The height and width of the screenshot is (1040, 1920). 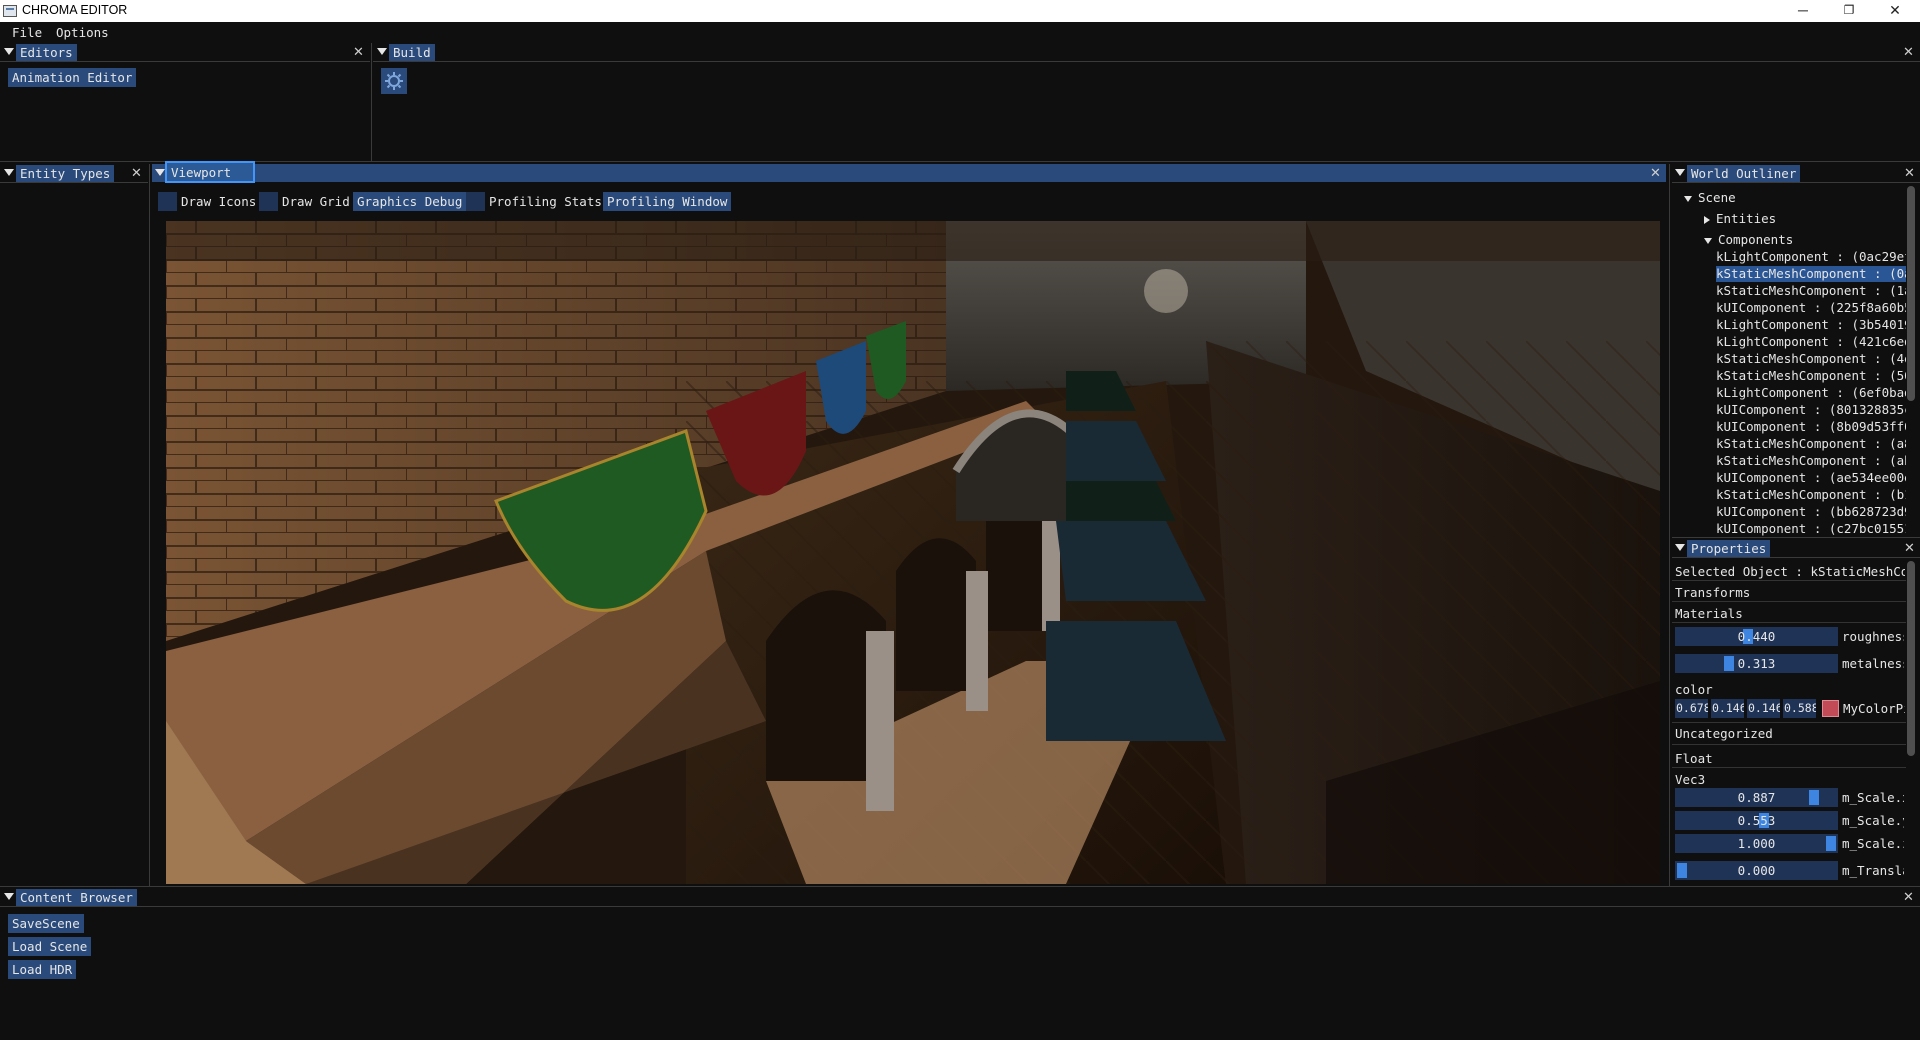 What do you see at coordinates (1811, 461) in the screenshot?
I see `list-item: kStaticMeshComponent : (ab0` at bounding box center [1811, 461].